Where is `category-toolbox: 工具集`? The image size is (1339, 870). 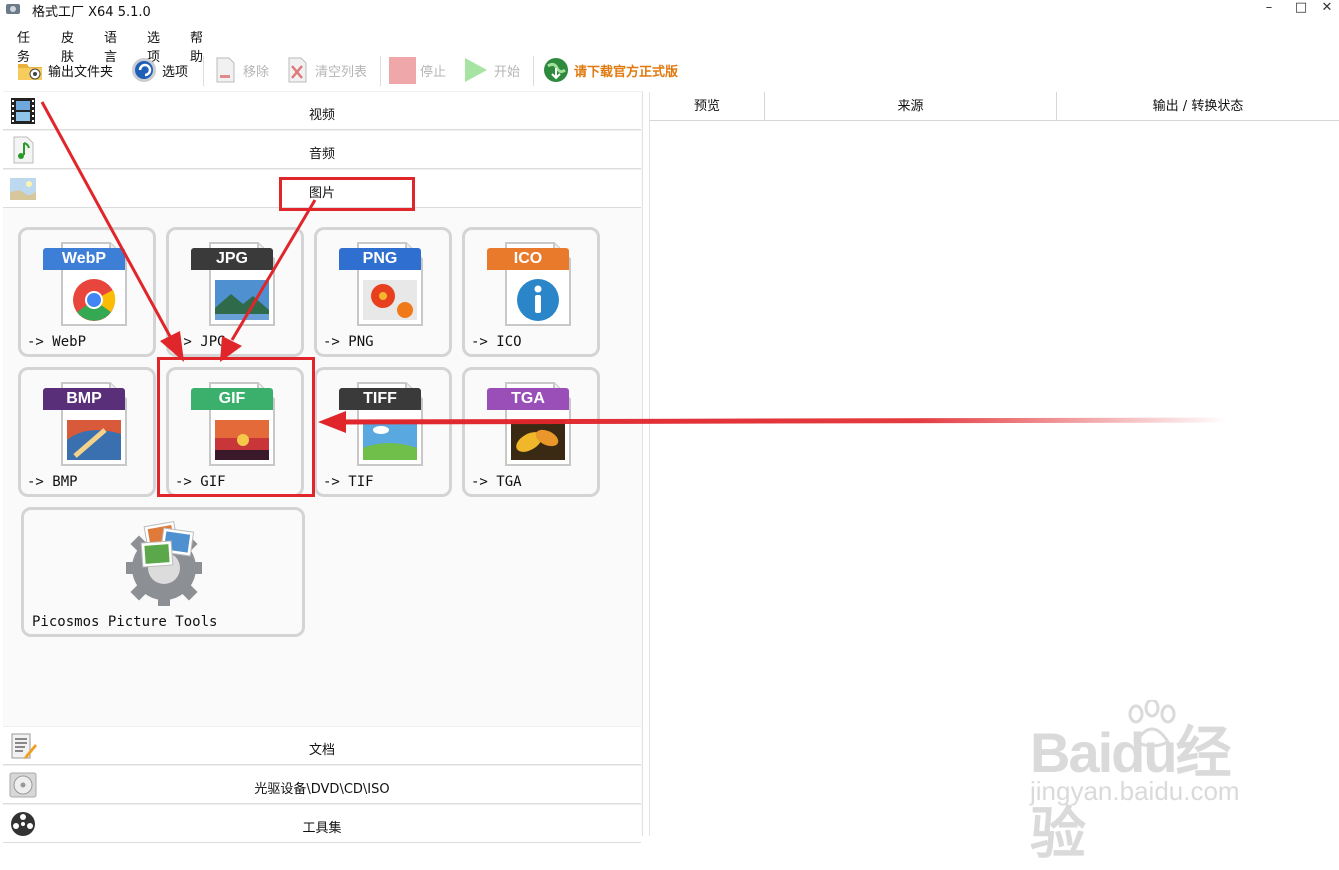 category-toolbox: 工具集 is located at coordinates (322, 823).